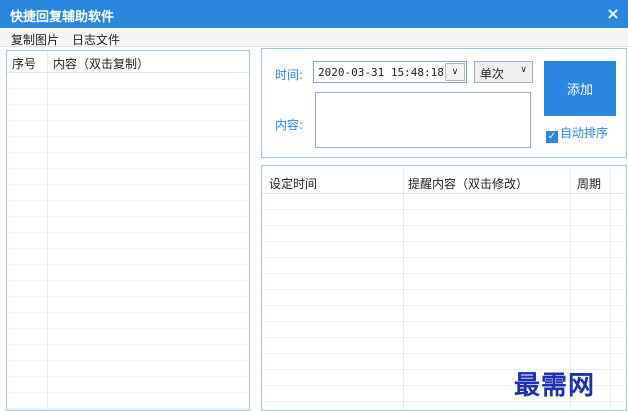 The image size is (628, 411). Describe the element at coordinates (24, 63) in the screenshot. I see `column-header-index: 序号` at that location.